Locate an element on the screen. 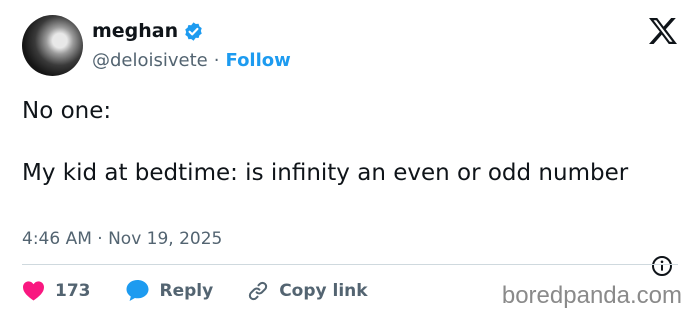  author-name-row: meghan is located at coordinates (148, 31).